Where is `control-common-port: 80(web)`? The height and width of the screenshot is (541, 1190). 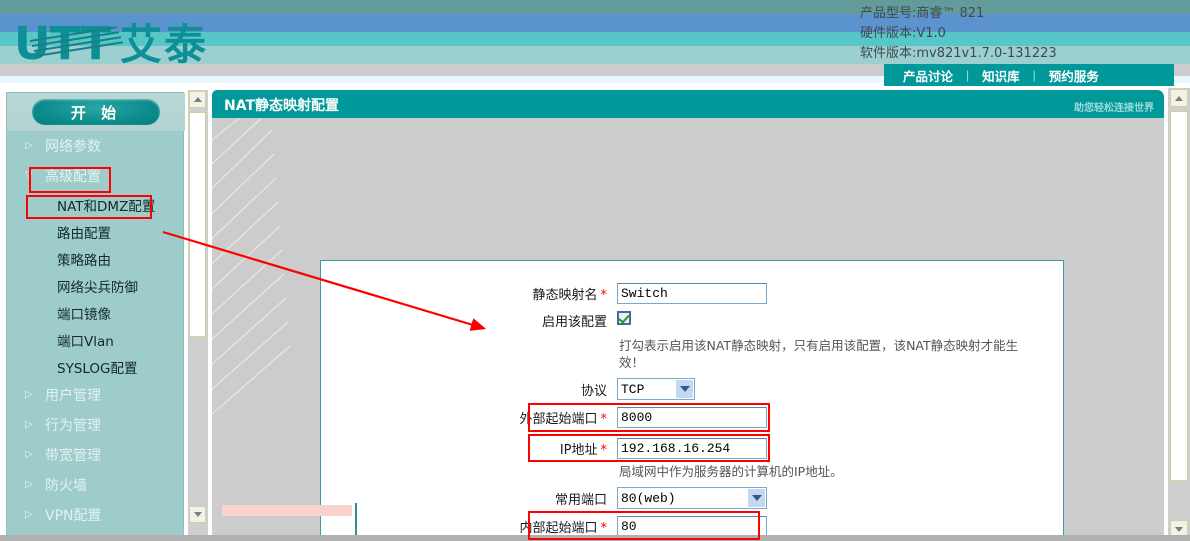 control-common-port: 80(web) is located at coordinates (690, 498).